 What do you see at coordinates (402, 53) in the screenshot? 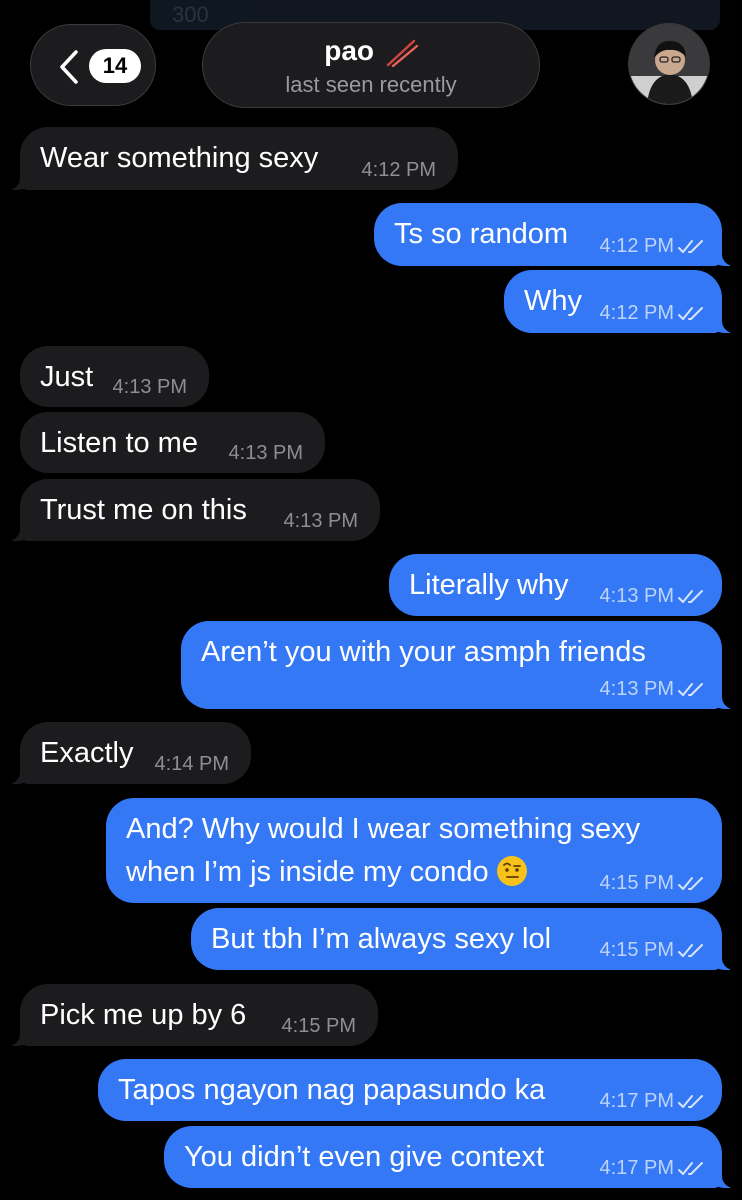
I see `chopsticks-icon` at bounding box center [402, 53].